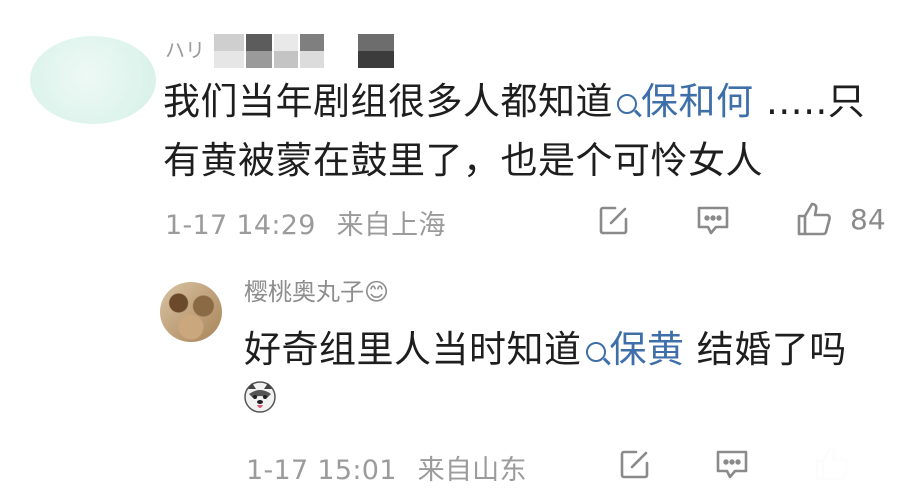  Describe the element at coordinates (472, 470) in the screenshot. I see `location: 来自山东` at that location.